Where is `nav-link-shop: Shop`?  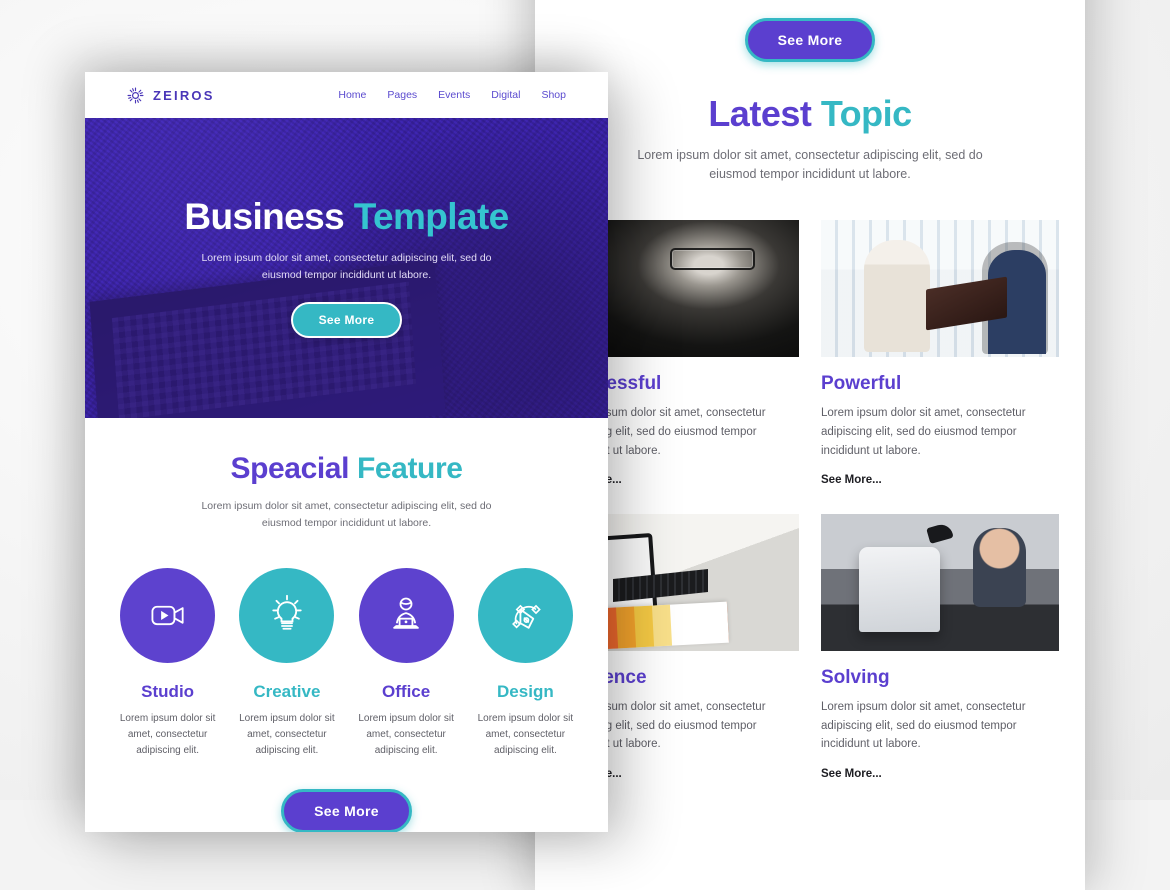 nav-link-shop: Shop is located at coordinates (553, 95).